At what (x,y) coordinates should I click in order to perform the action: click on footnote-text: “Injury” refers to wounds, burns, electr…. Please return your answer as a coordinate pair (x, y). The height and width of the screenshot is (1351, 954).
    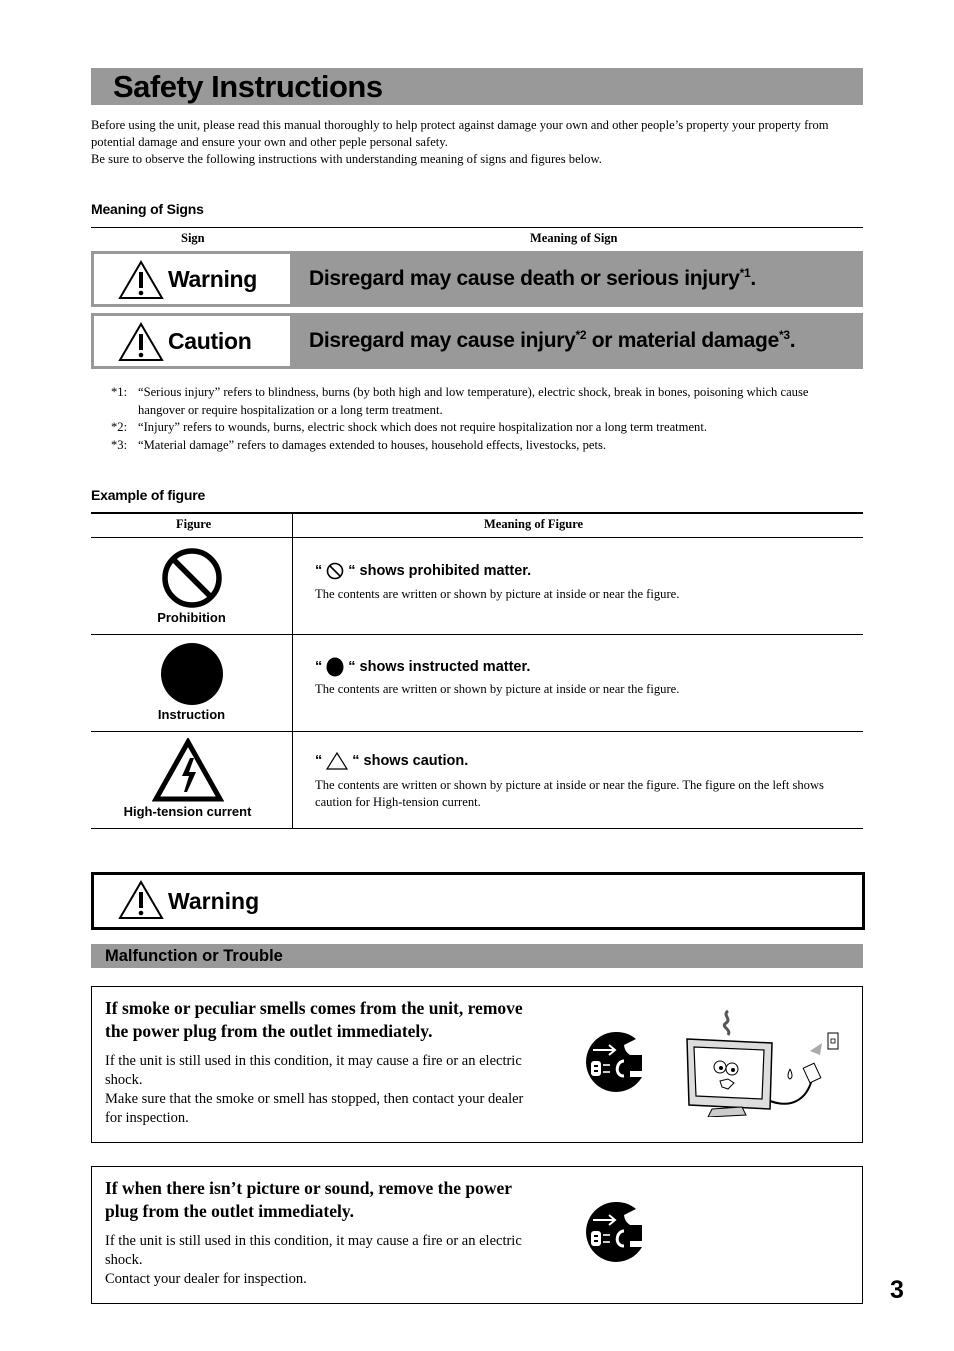
    Looking at the image, I should click on (422, 427).